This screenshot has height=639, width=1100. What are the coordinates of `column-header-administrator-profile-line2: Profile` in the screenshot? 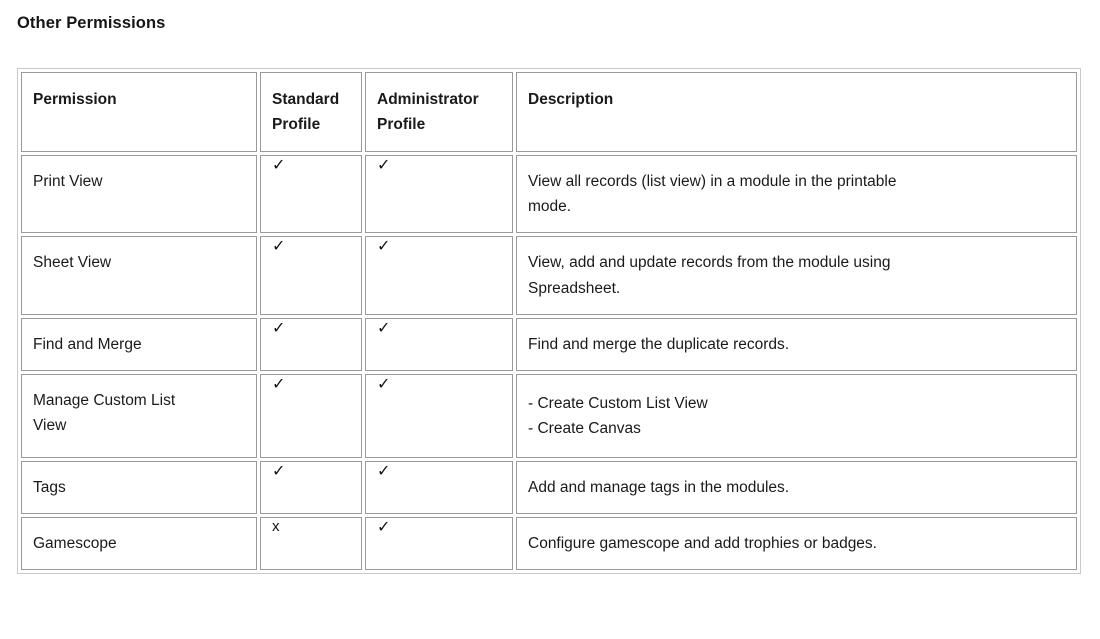 It's located at (401, 125).